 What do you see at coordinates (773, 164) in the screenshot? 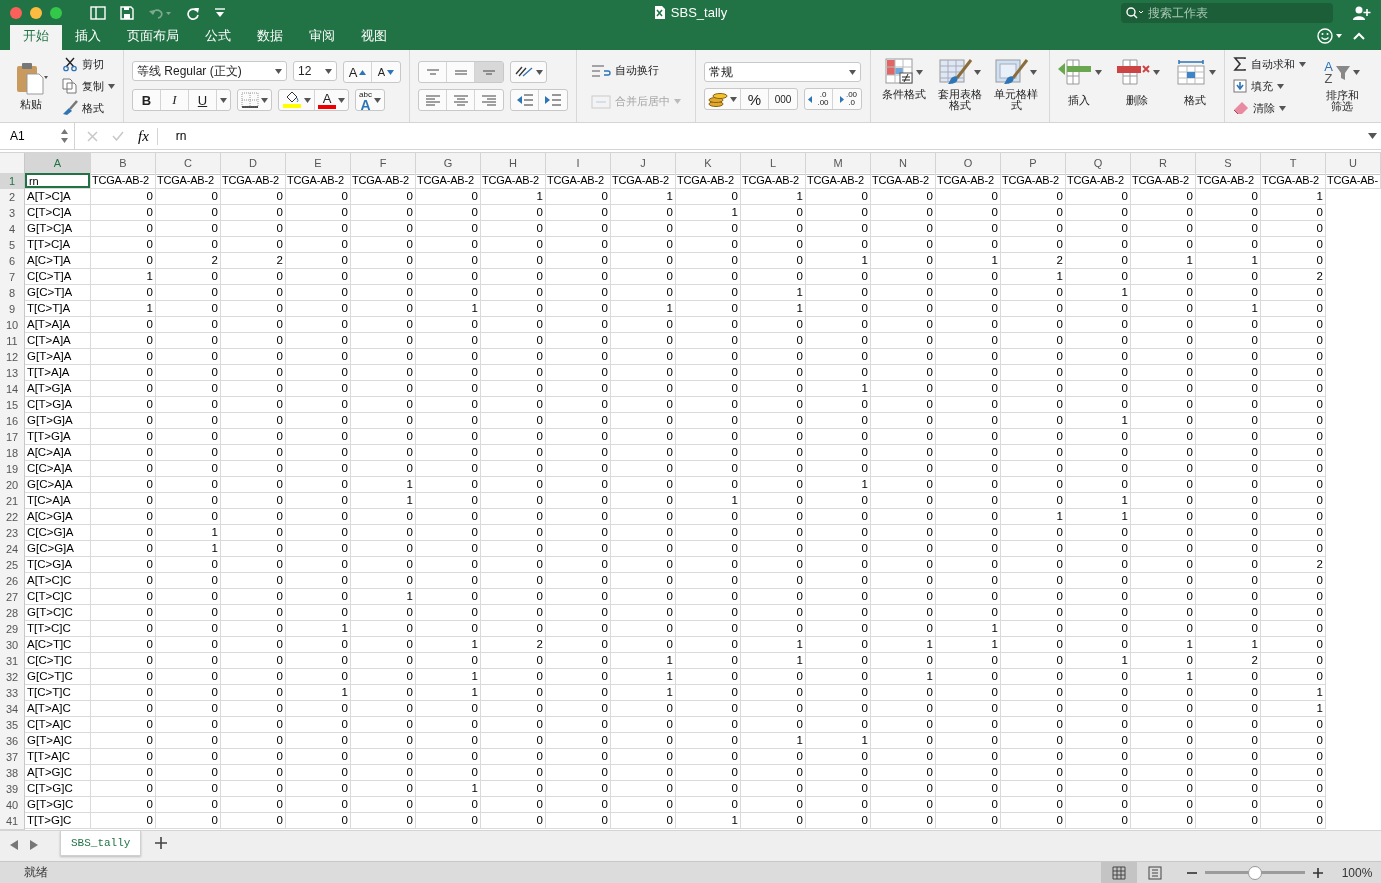
I see `column-header: L` at bounding box center [773, 164].